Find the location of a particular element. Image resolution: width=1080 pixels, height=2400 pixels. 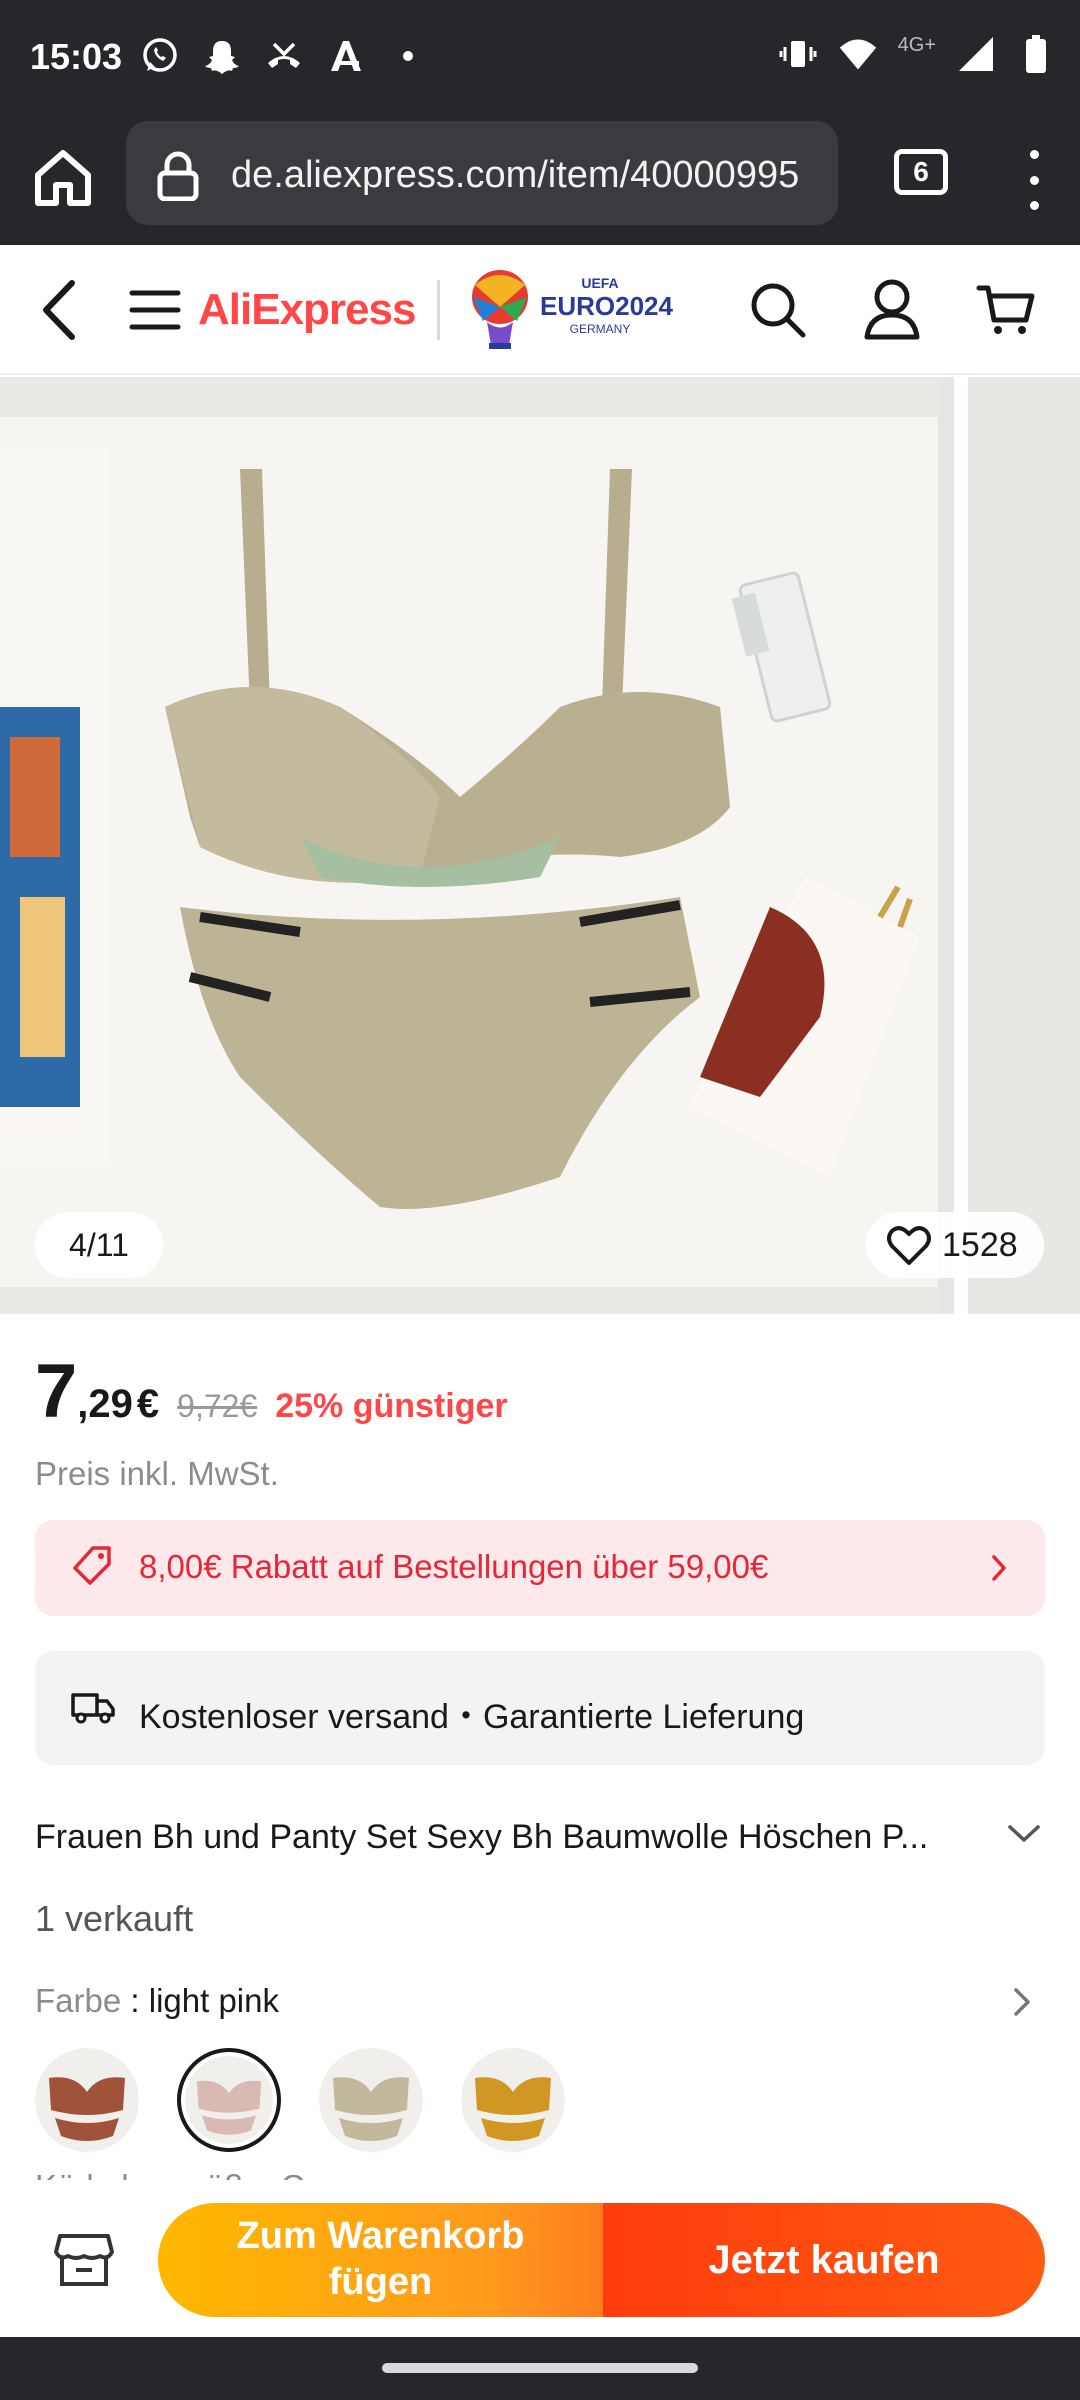

status-time: 15:03 is located at coordinates (76, 56).